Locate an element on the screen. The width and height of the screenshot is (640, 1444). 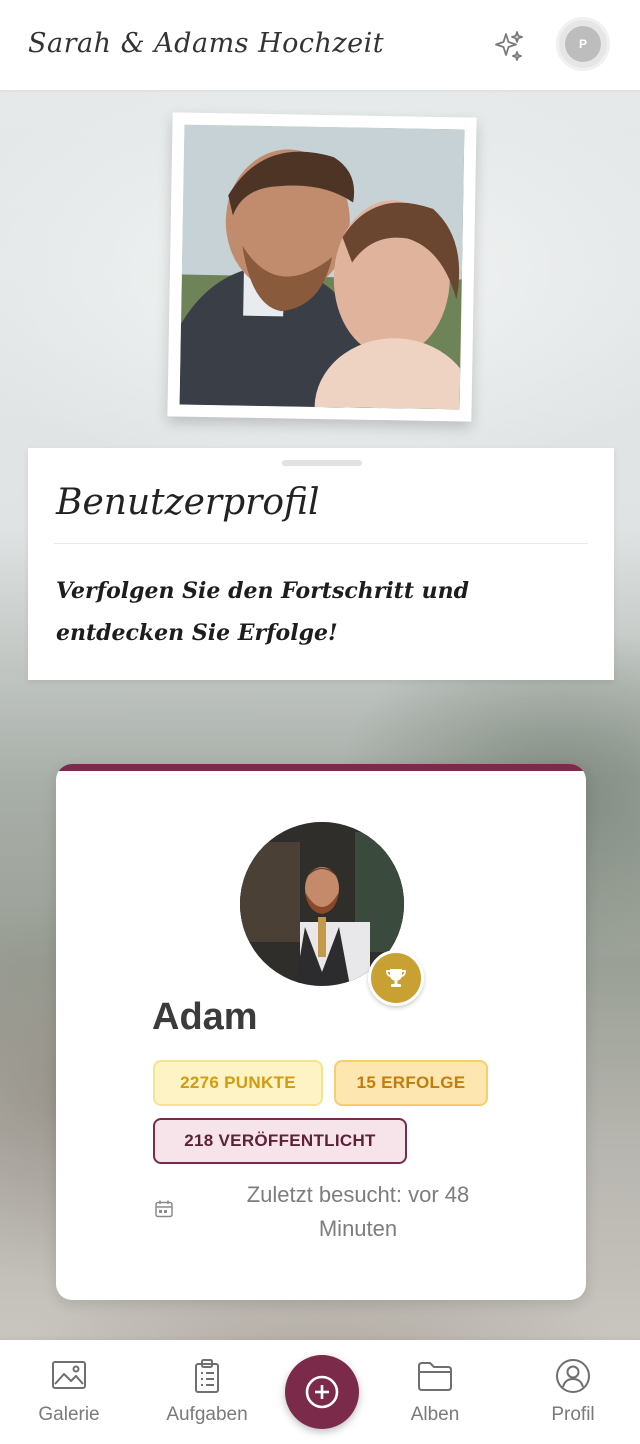
gallery-icon is located at coordinates (69, 1375).